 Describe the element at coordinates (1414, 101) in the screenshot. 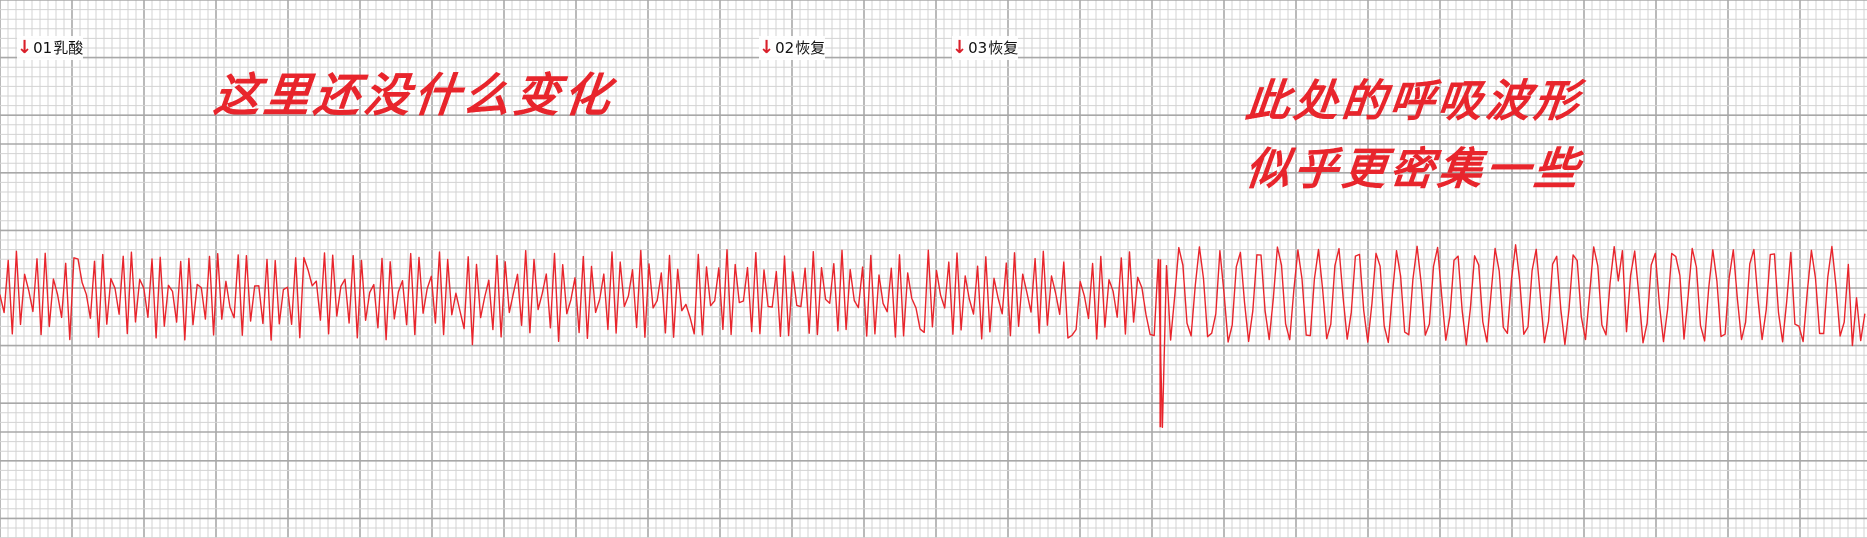

I see `handwritten-note-wave-line1: 此处的呼吸波形` at that location.